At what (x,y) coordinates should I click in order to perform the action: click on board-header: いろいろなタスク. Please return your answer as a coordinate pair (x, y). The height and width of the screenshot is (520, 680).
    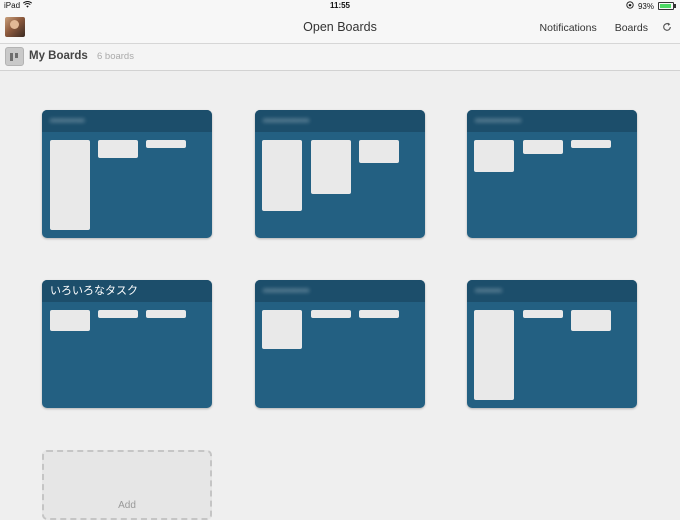
    Looking at the image, I should click on (127, 291).